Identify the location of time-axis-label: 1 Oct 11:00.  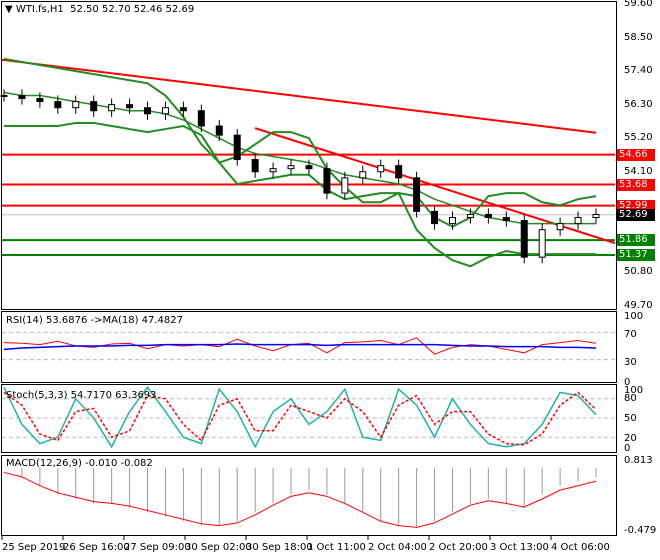
(336, 547).